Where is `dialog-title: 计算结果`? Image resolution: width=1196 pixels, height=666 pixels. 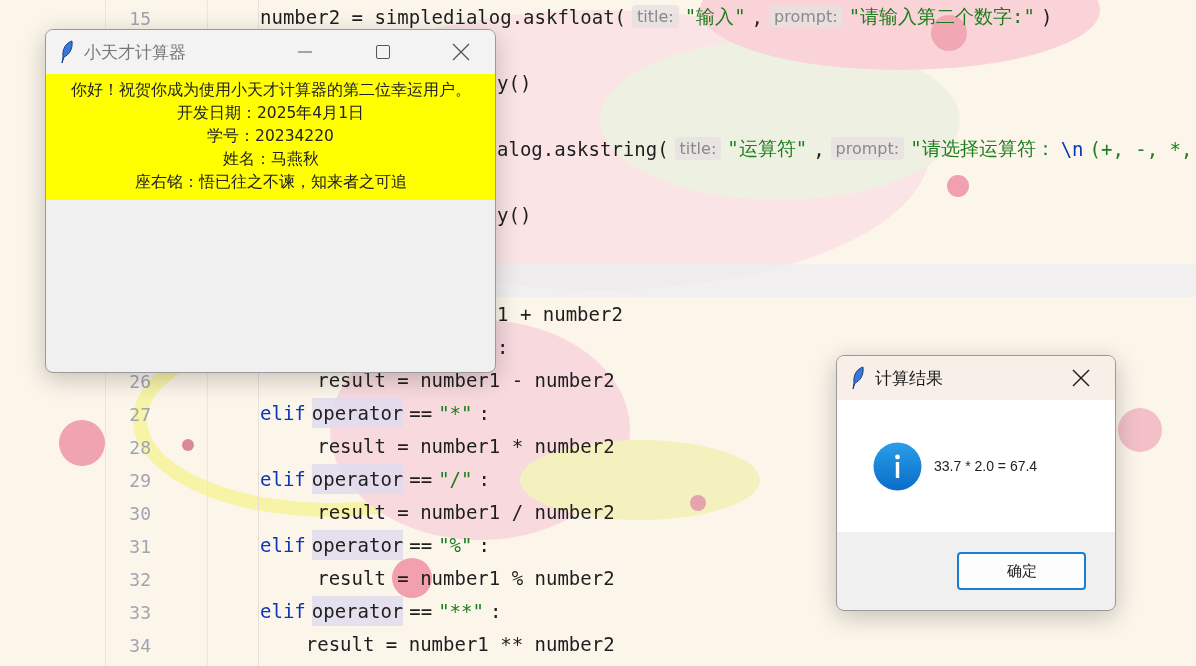 dialog-title: 计算结果 is located at coordinates (909, 378).